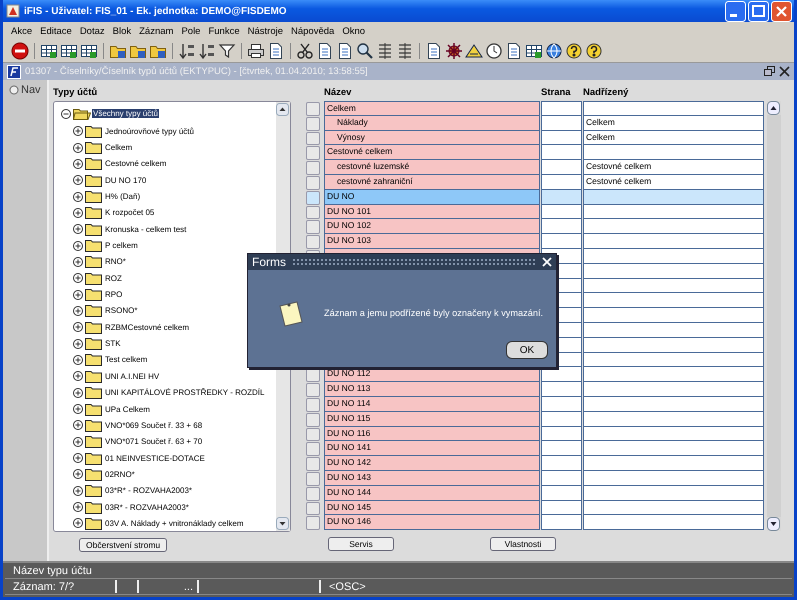 Image resolution: width=797 pixels, height=600 pixels. What do you see at coordinates (338, 93) in the screenshot?
I see `column-header: Název` at bounding box center [338, 93].